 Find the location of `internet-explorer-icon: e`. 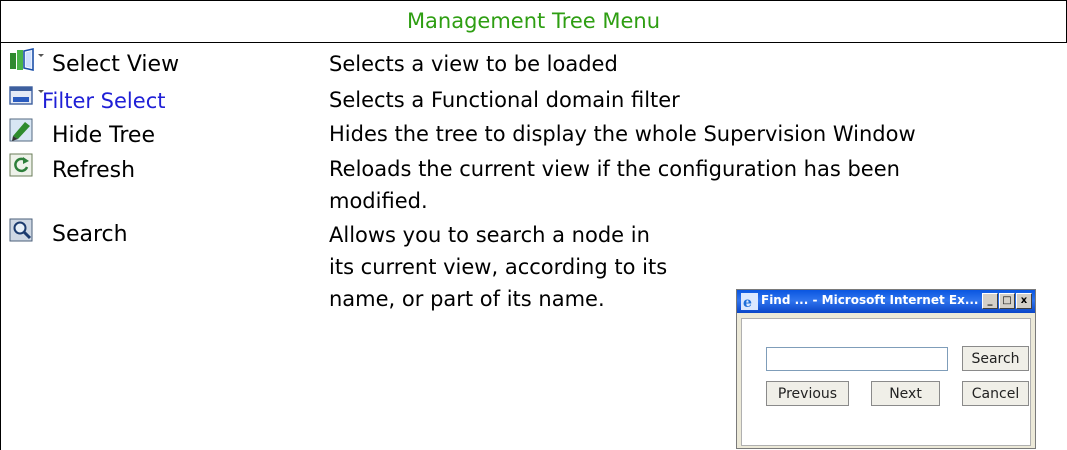

internet-explorer-icon: e is located at coordinates (749, 302).